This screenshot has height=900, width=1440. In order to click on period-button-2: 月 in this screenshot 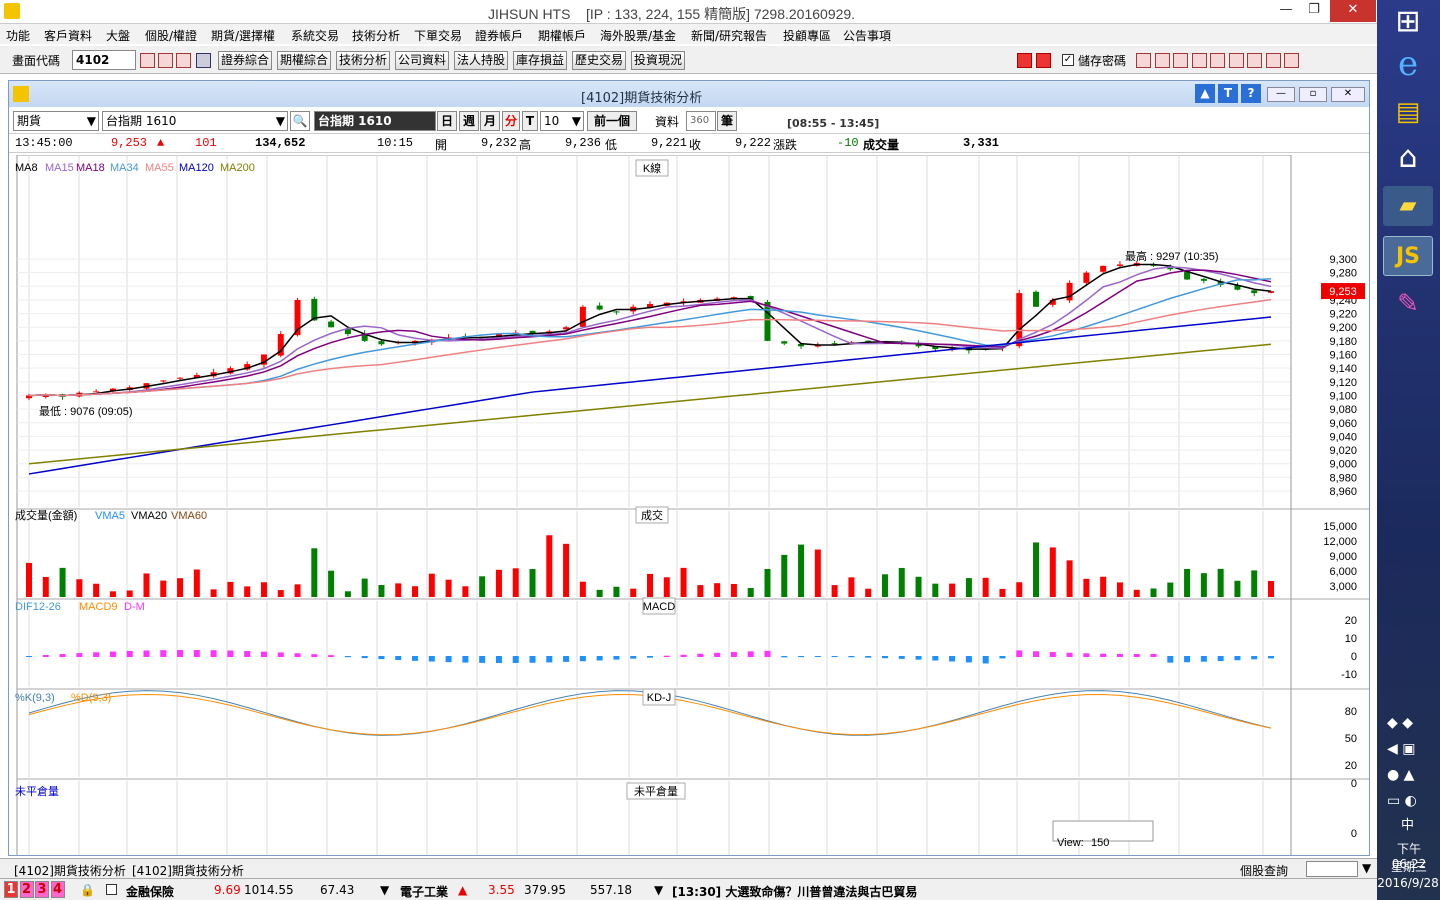, I will do `click(490, 121)`.